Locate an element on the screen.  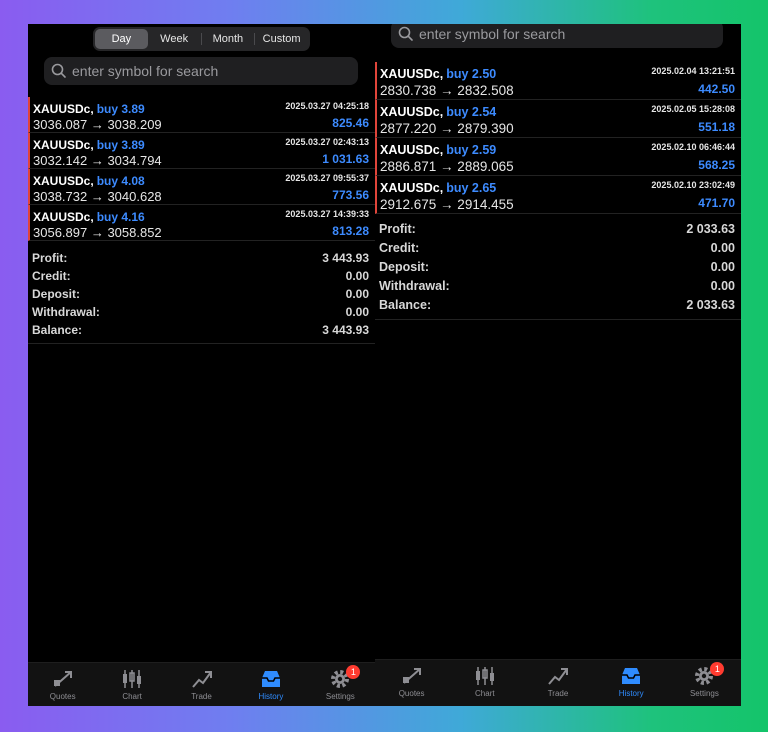
deal-profit: 442.50 is located at coordinates (716, 89).